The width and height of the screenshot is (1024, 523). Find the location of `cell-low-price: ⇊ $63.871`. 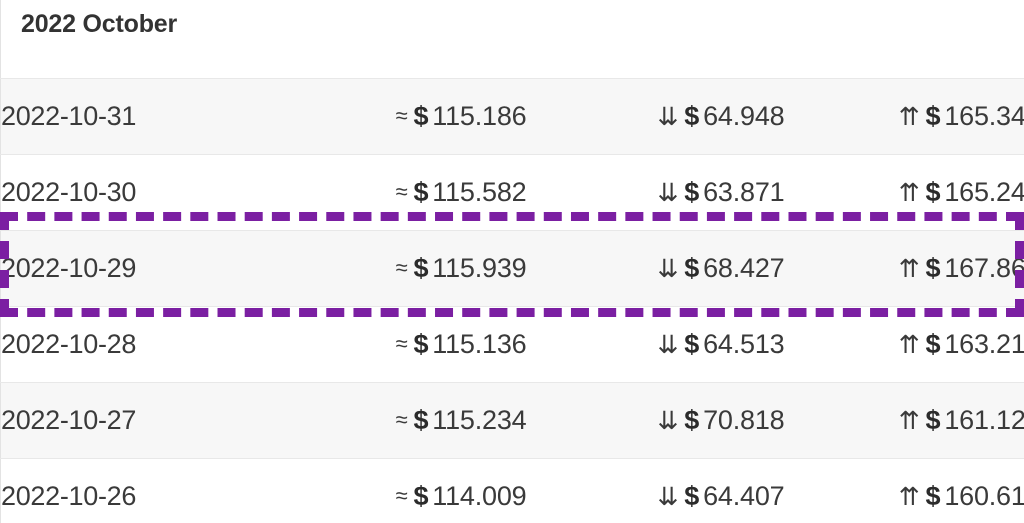

cell-low-price: ⇊ $63.871 is located at coordinates (655, 192).